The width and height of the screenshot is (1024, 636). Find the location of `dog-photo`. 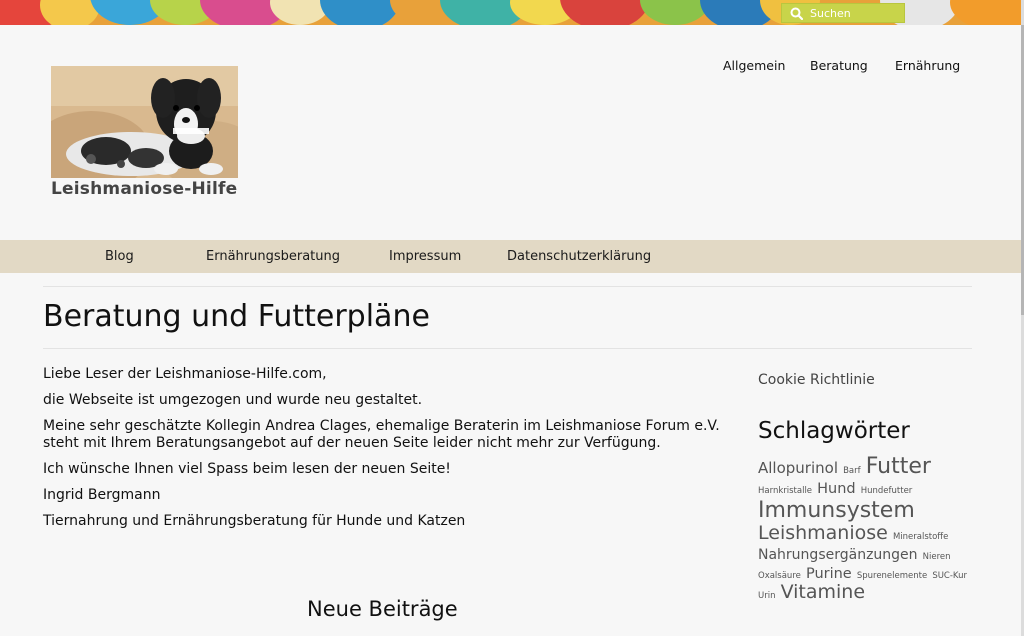

dog-photo is located at coordinates (144, 122).